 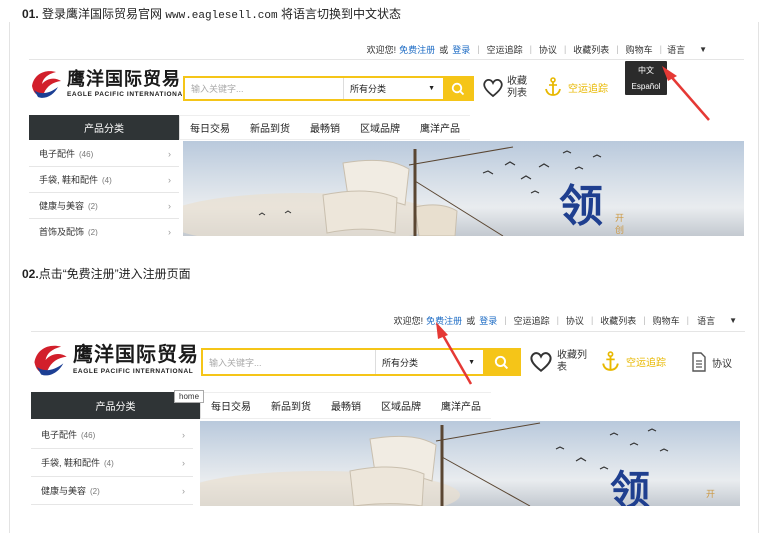 I want to click on hero-banner: 领 开 创, so click(x=463, y=188).